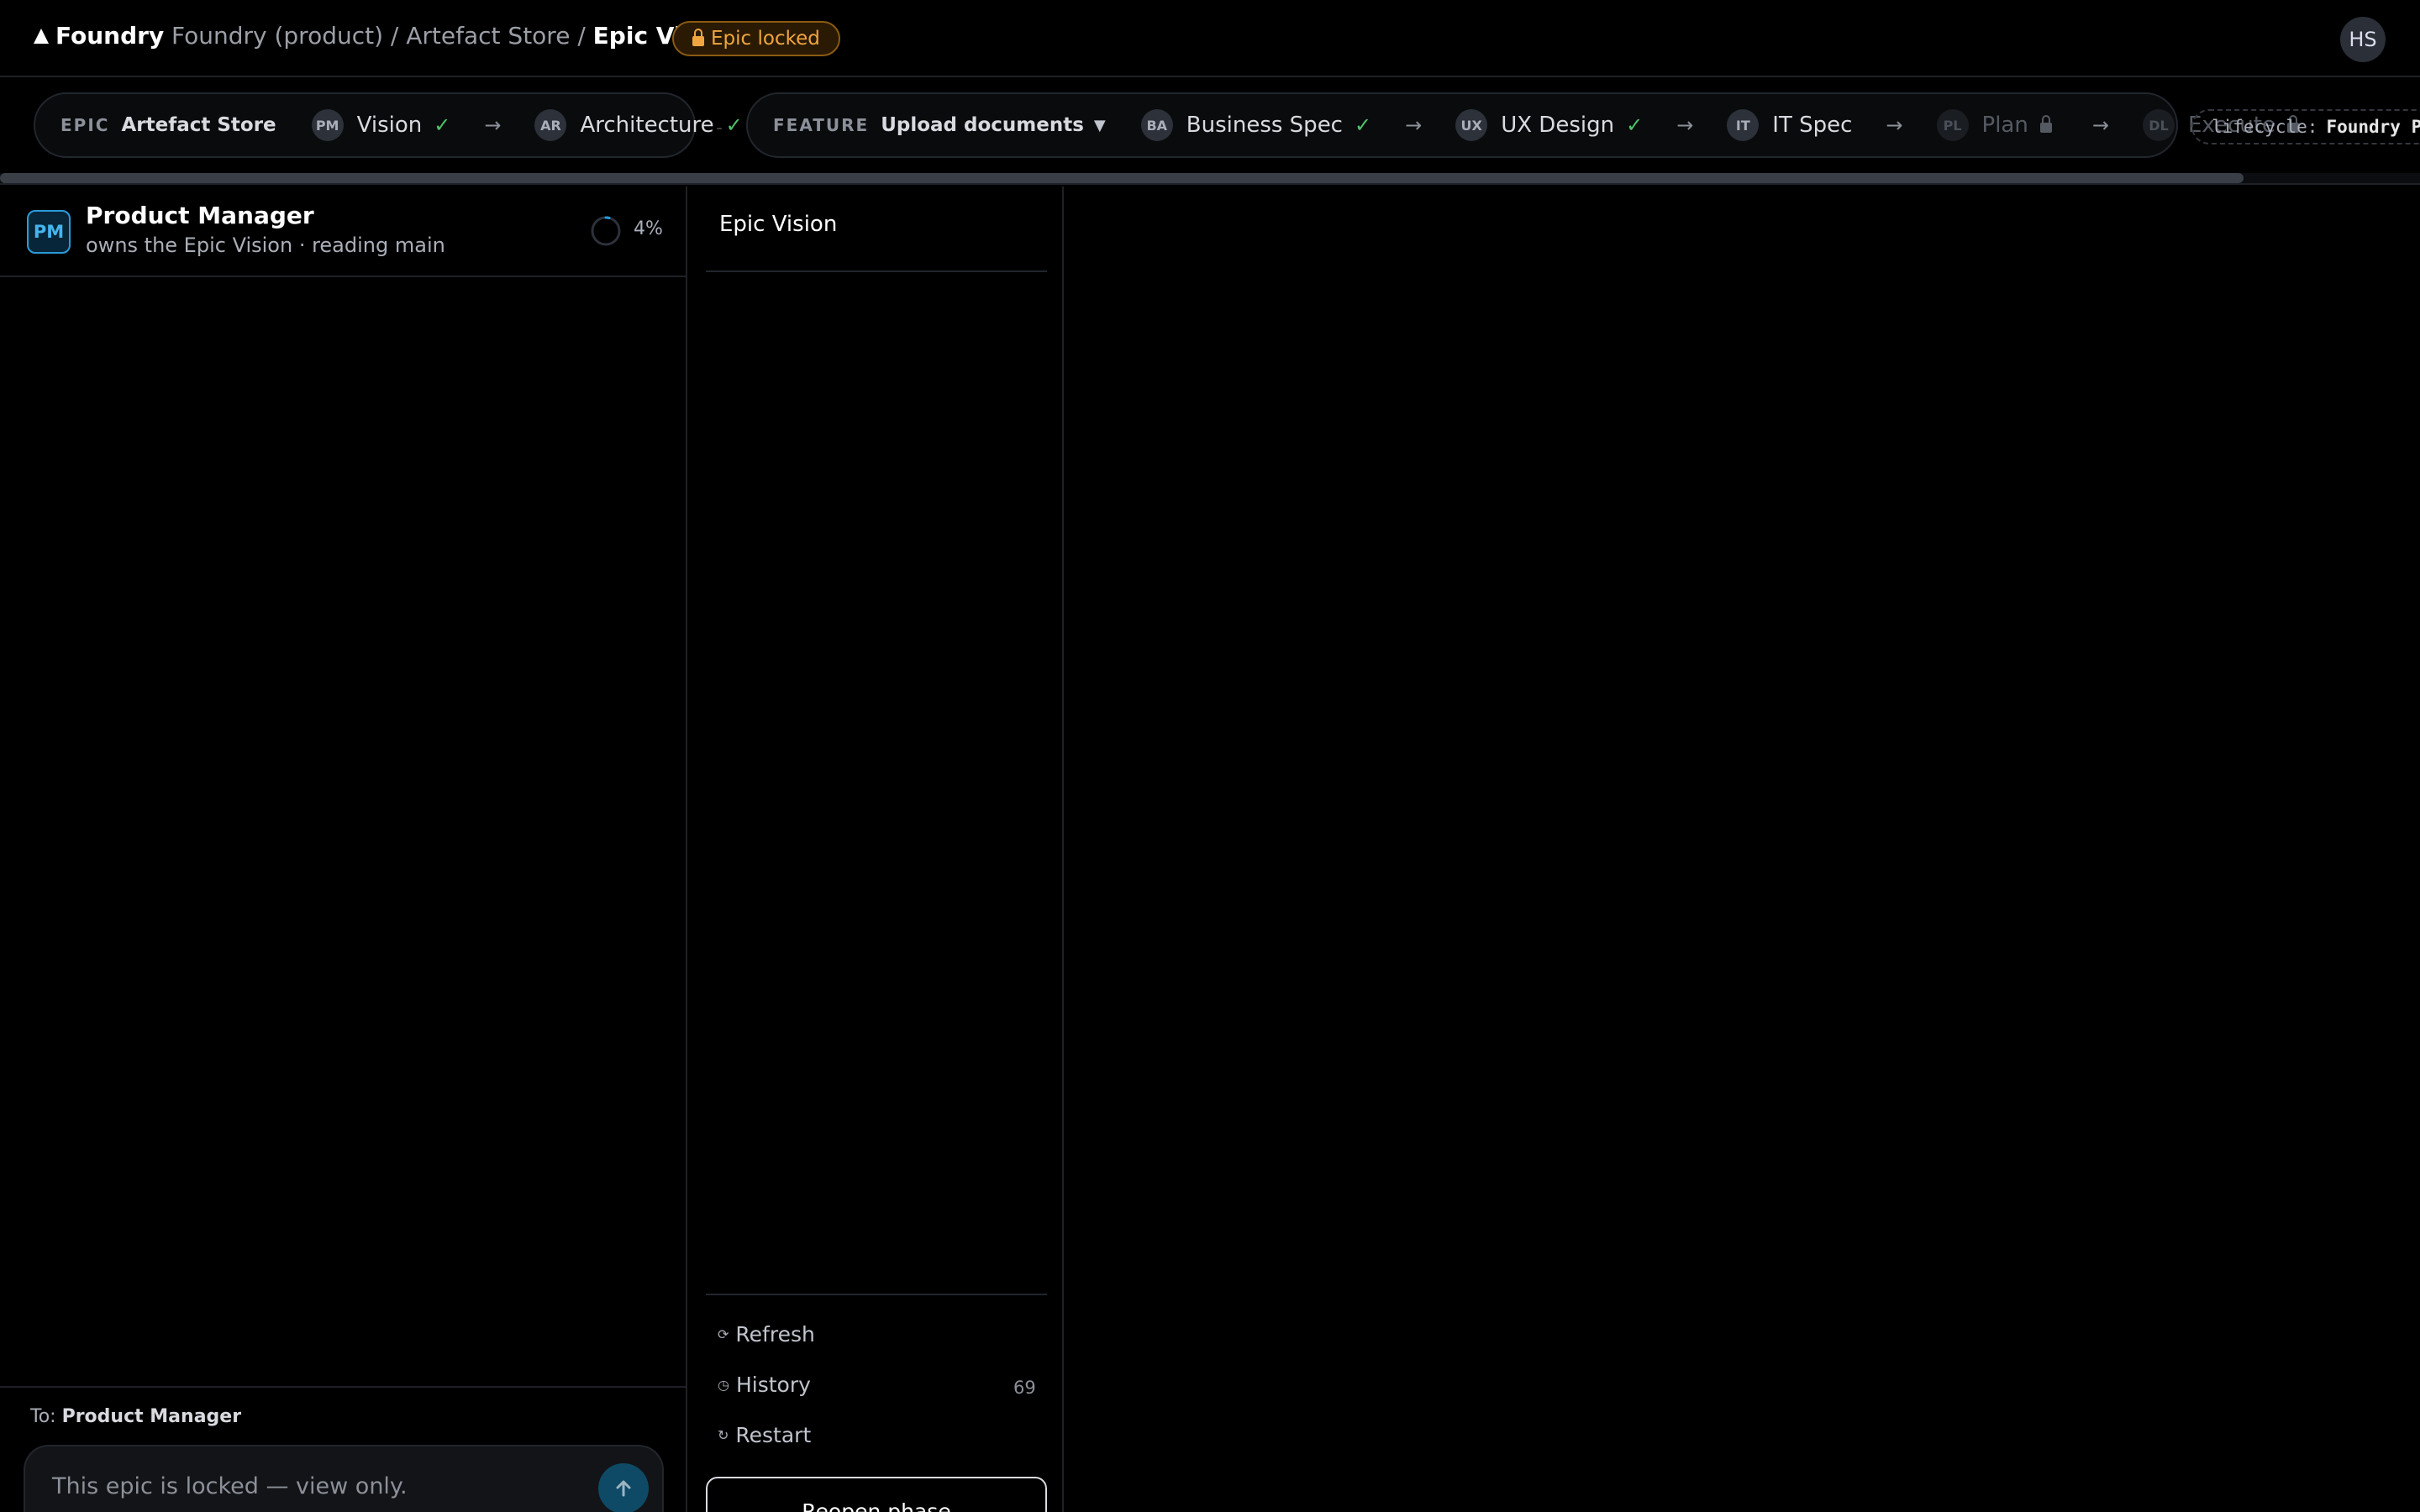 The image size is (2420, 1512). I want to click on step-label: IT Spec, so click(1812, 125).